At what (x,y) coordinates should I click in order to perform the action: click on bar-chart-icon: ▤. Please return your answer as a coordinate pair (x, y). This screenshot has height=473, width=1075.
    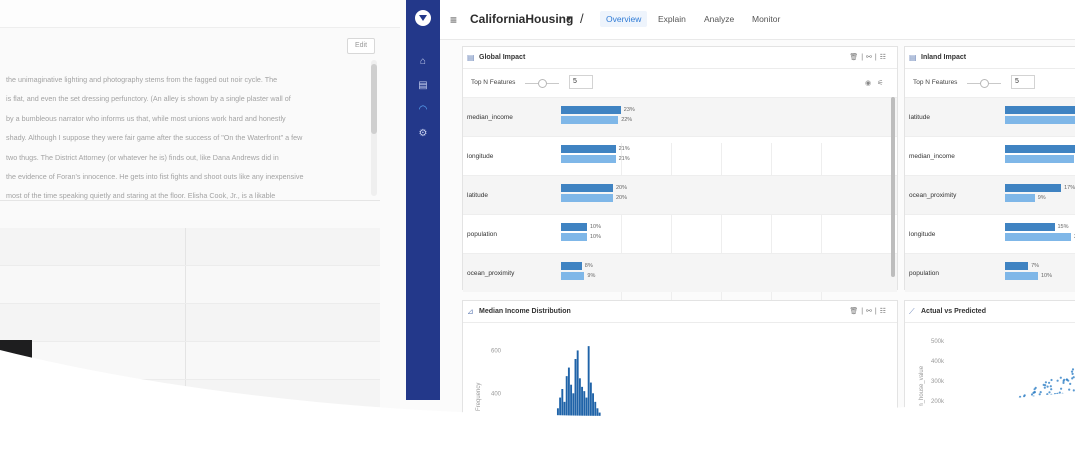
    Looking at the image, I should click on (471, 57).